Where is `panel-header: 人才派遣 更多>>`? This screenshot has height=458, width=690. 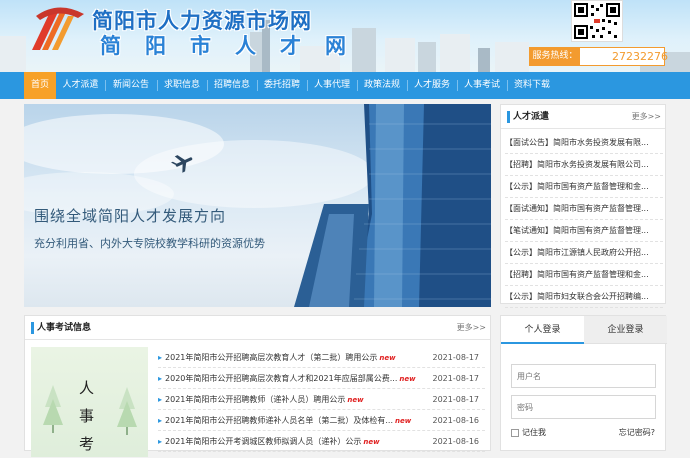
panel-header: 人才派遣 更多>> is located at coordinates (583, 117).